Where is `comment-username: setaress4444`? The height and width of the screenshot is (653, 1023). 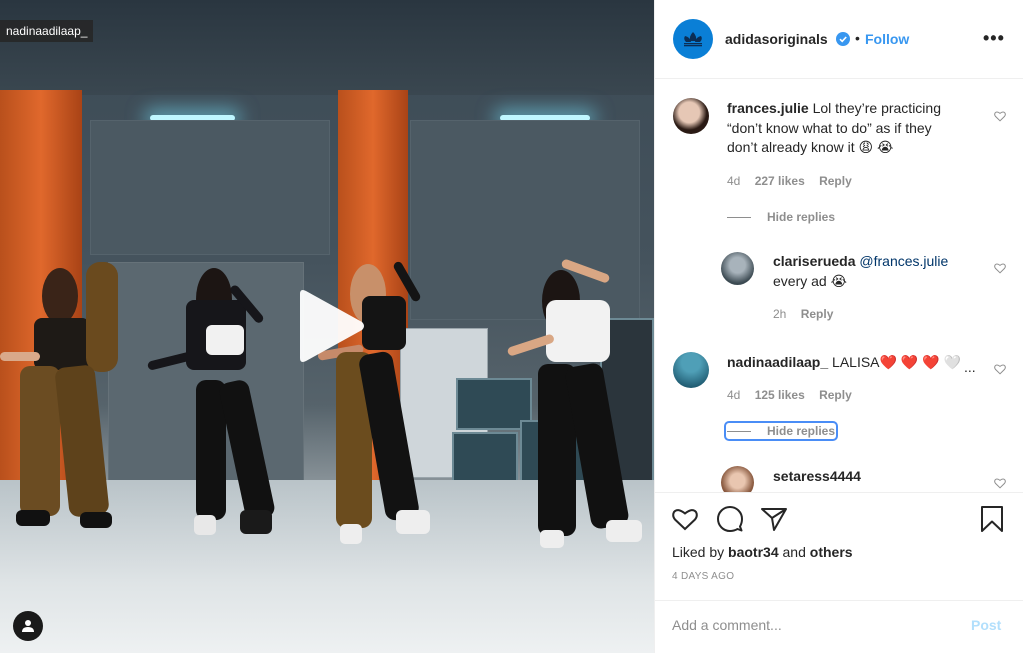 comment-username: setaress4444 is located at coordinates (817, 476).